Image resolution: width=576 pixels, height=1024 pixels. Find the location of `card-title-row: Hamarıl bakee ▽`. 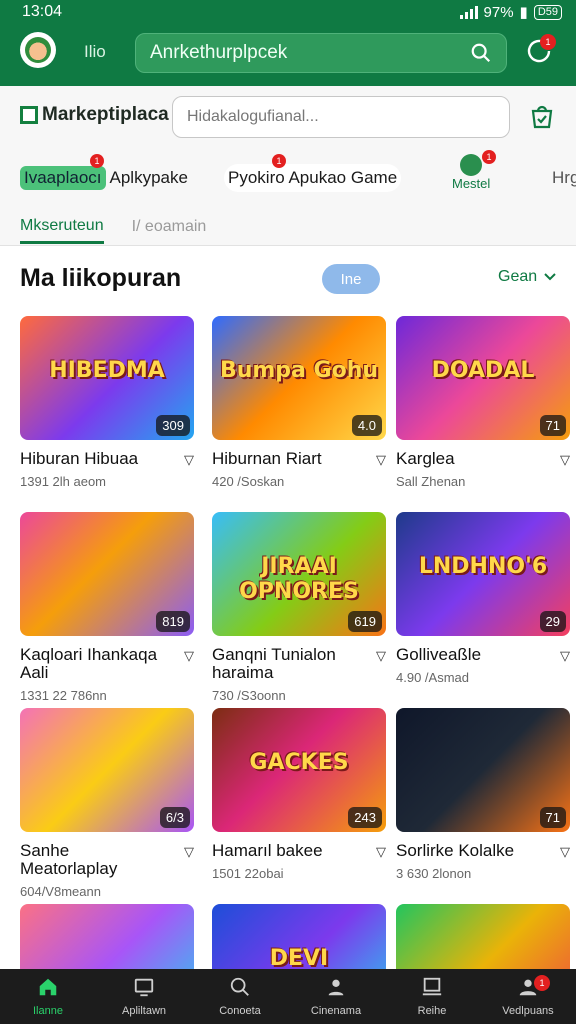

card-title-row: Hamarıl bakee ▽ is located at coordinates (299, 851).